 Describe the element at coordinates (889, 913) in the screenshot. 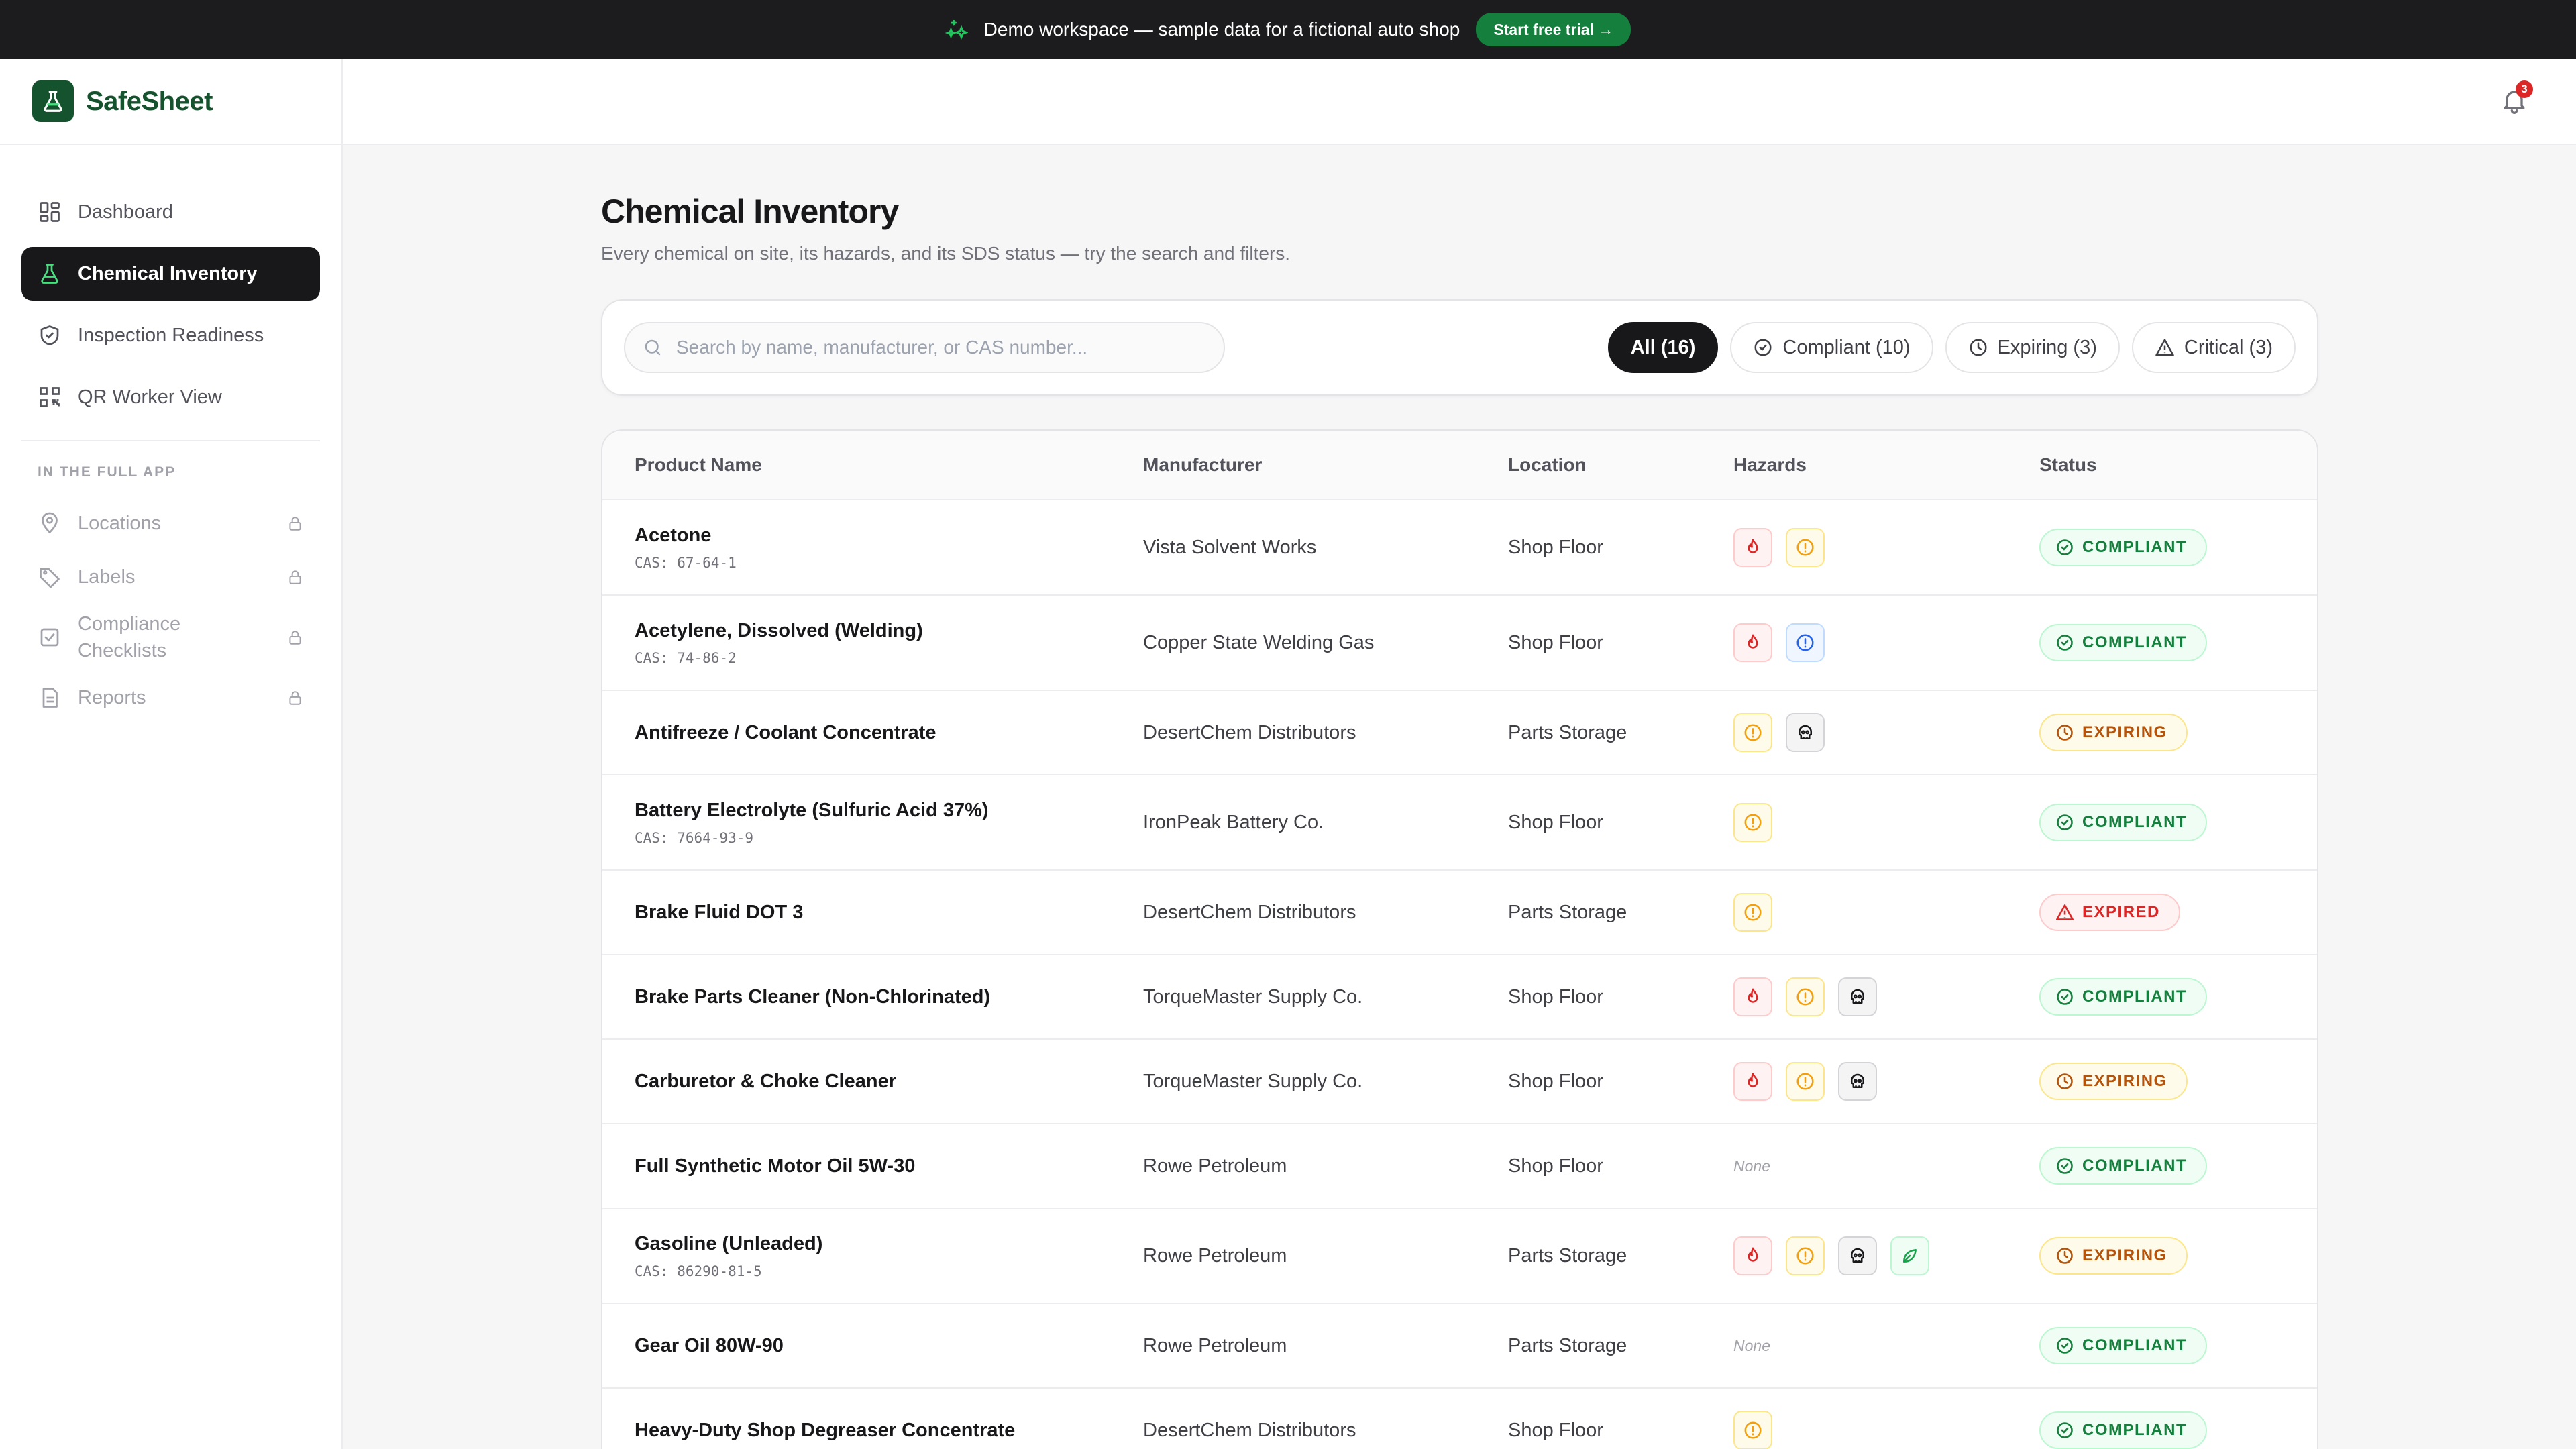

I see `product-name: Brake Fluid DOT 3` at that location.